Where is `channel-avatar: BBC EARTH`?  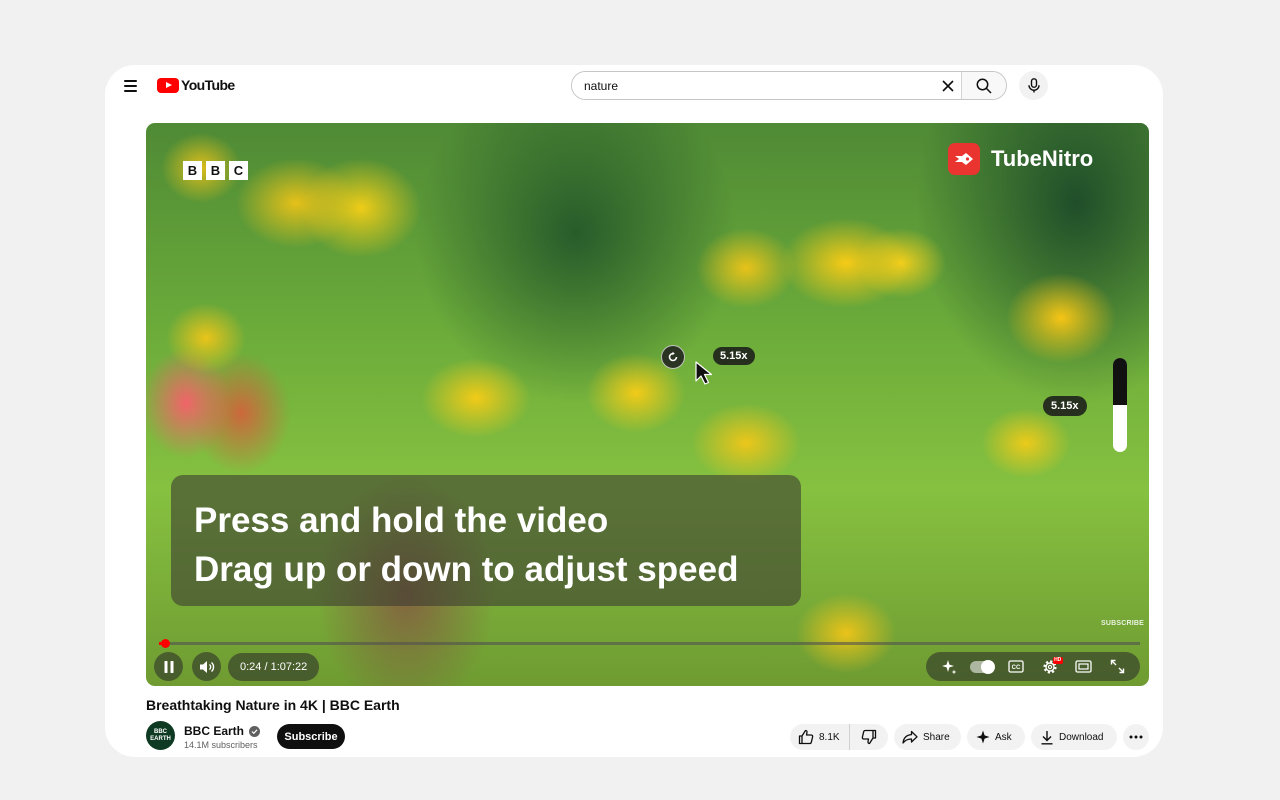
channel-avatar: BBC EARTH is located at coordinates (160, 735).